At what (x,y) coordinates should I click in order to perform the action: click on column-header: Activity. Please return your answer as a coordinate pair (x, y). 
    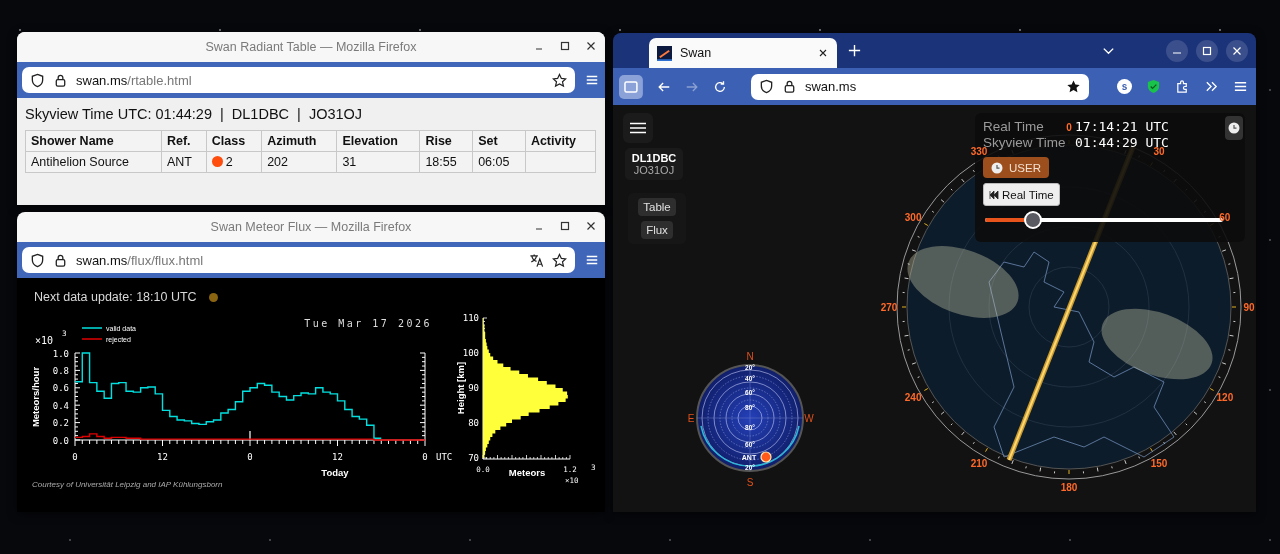
    Looking at the image, I should click on (560, 141).